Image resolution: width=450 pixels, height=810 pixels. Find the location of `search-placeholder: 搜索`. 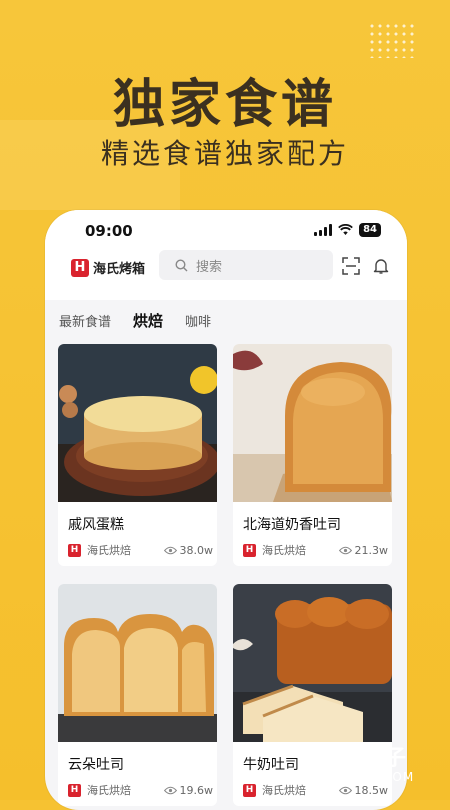

search-placeholder: 搜索 is located at coordinates (209, 267).